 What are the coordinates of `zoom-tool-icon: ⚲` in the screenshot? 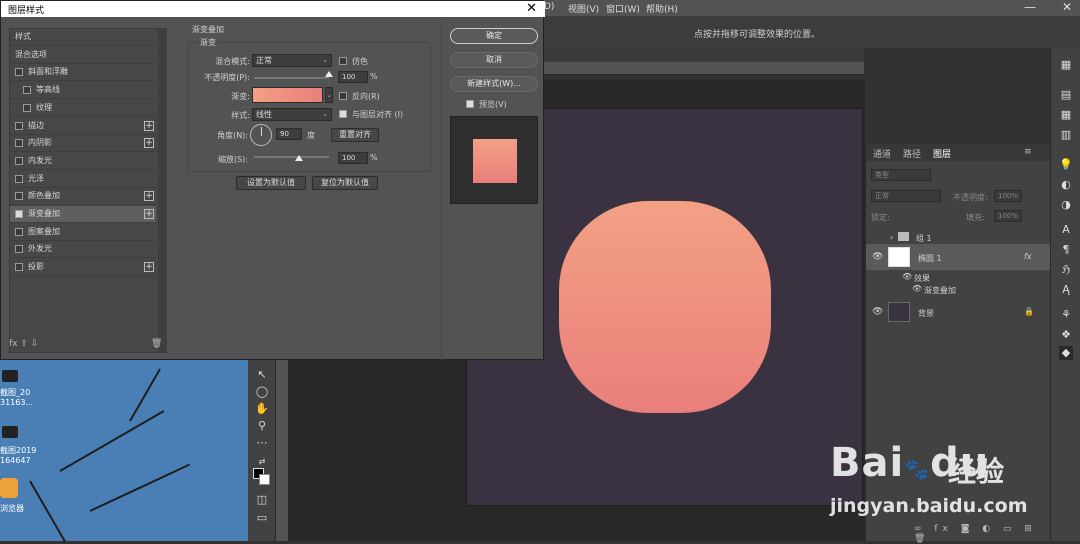 It's located at (262, 426).